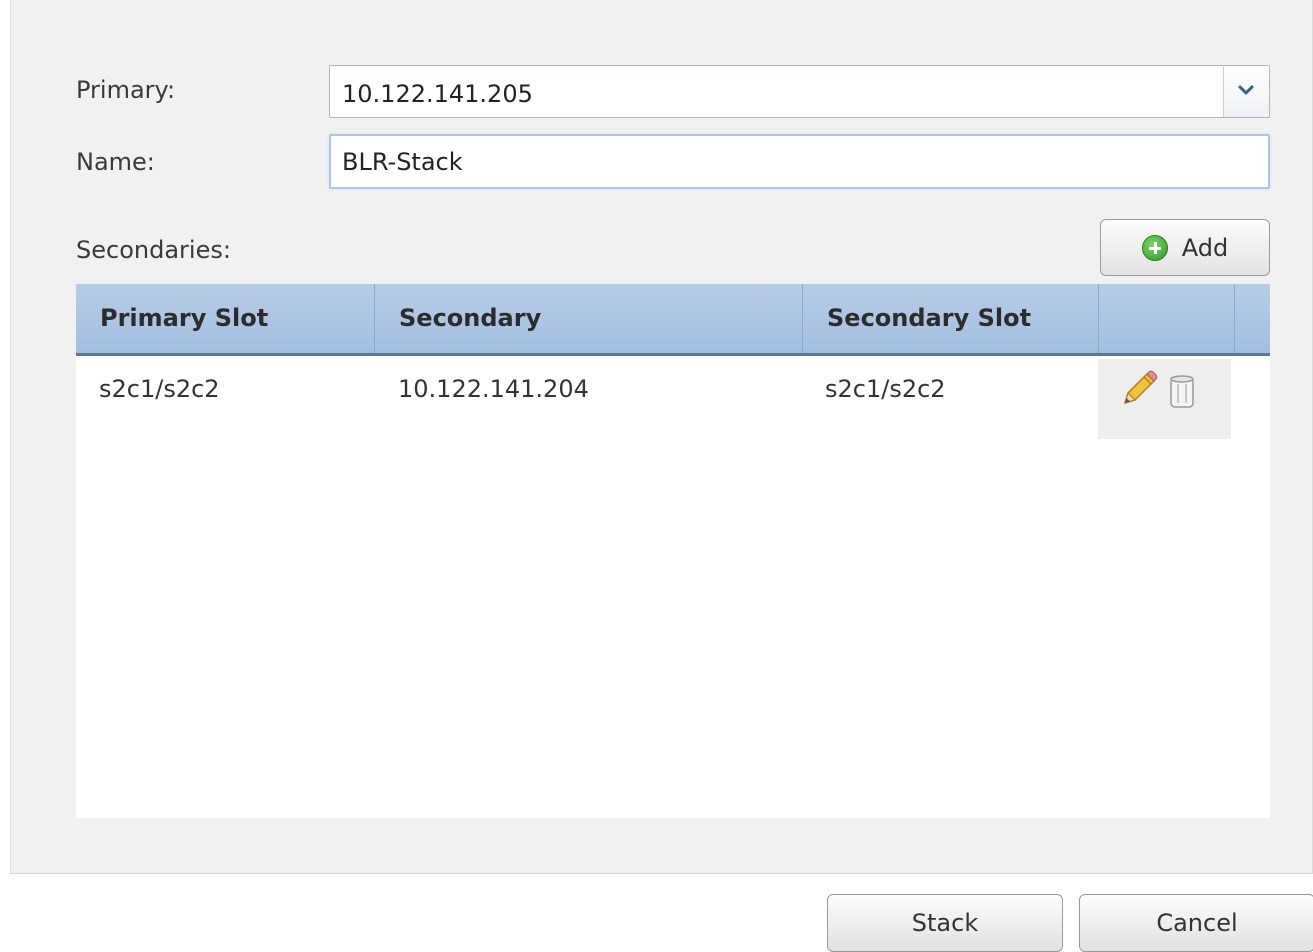 The image size is (1313, 952). What do you see at coordinates (493, 389) in the screenshot?
I see `cell-secondary: 10.122.141.204` at bounding box center [493, 389].